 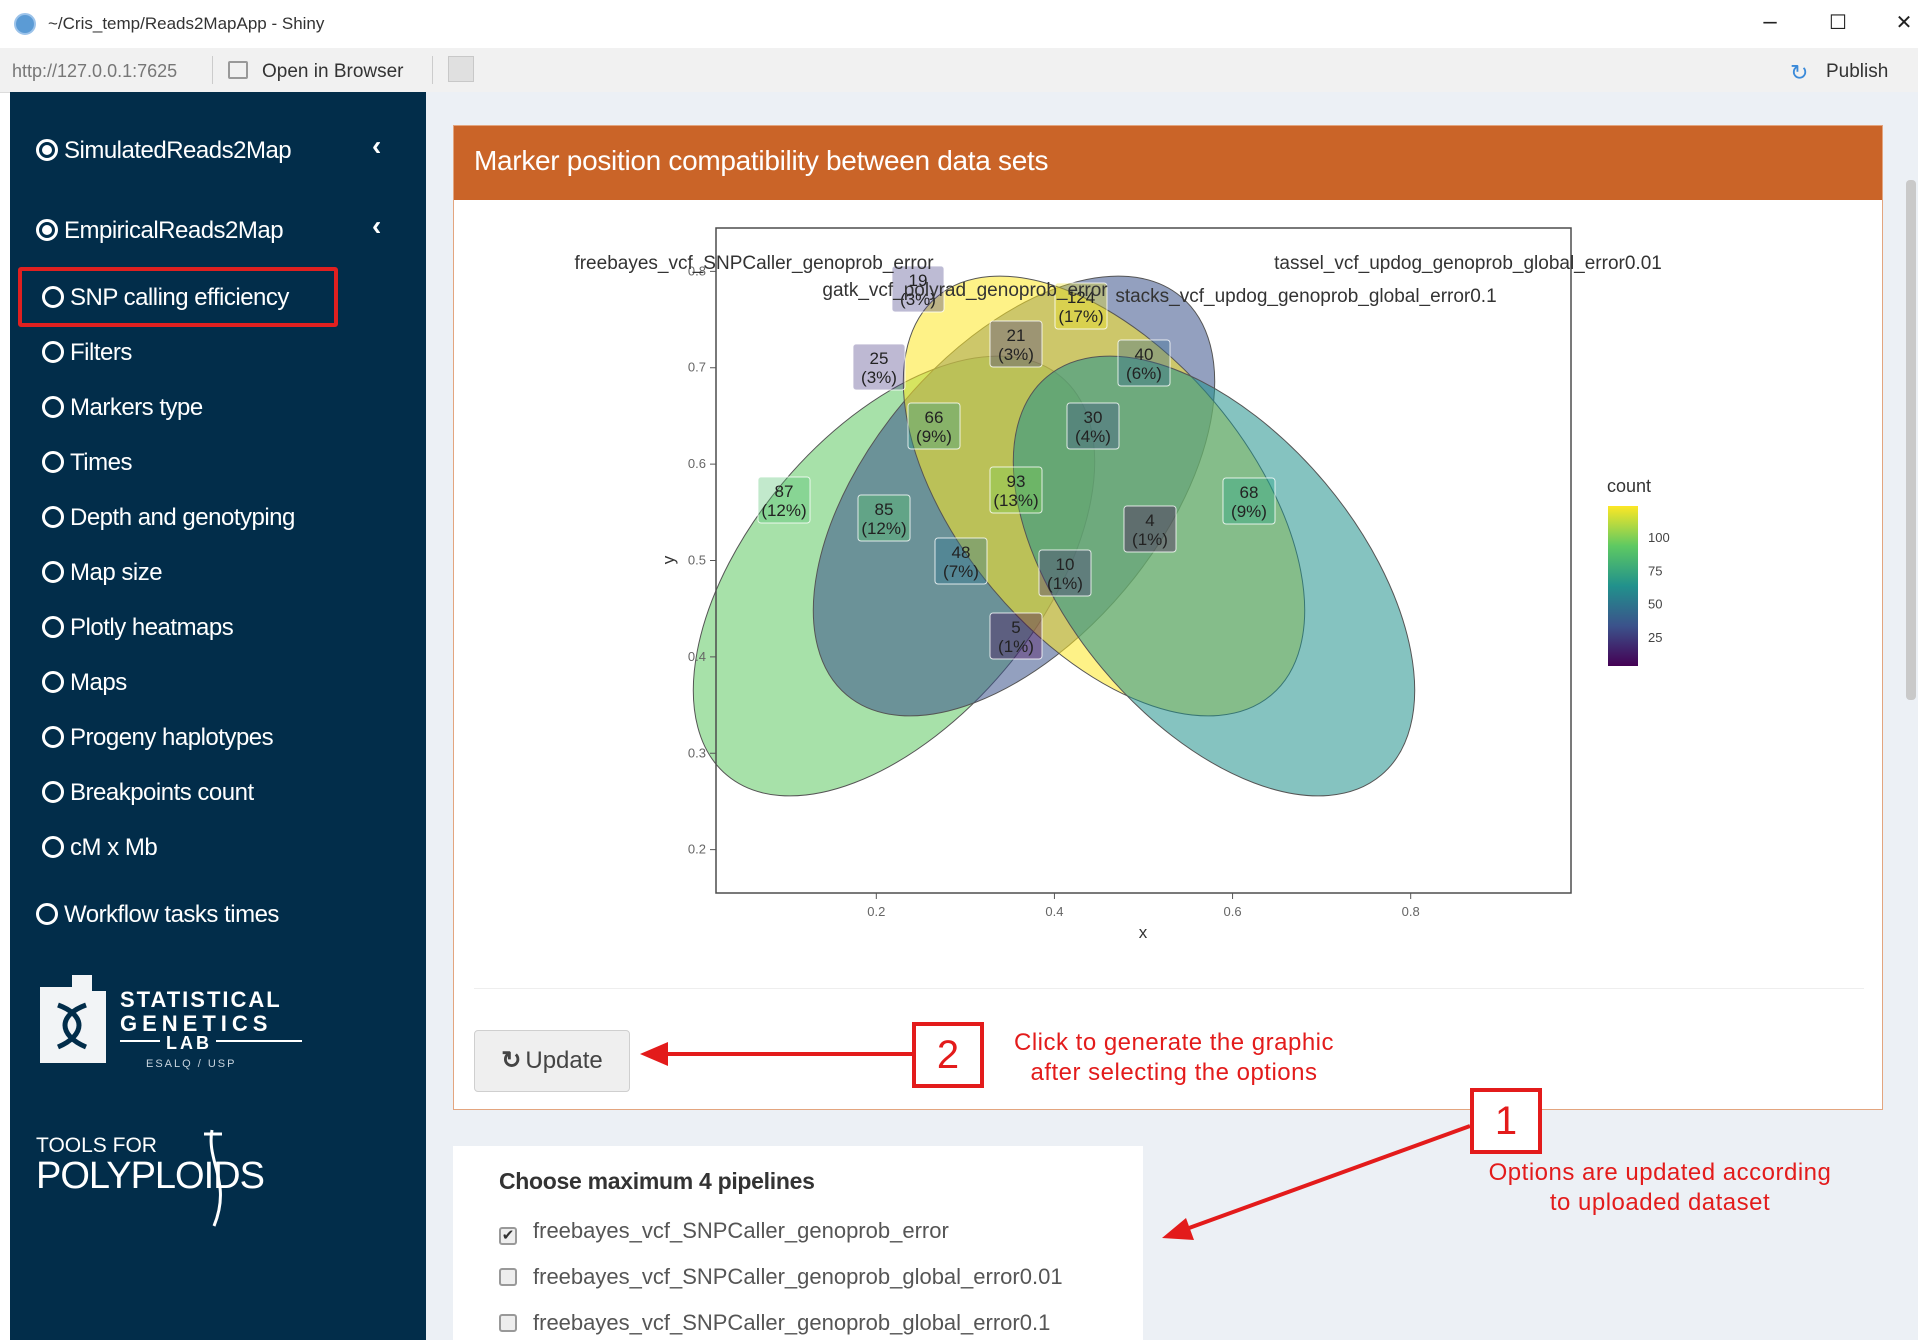 What do you see at coordinates (84, 683) in the screenshot?
I see `sidebar-item-maps: Maps` at bounding box center [84, 683].